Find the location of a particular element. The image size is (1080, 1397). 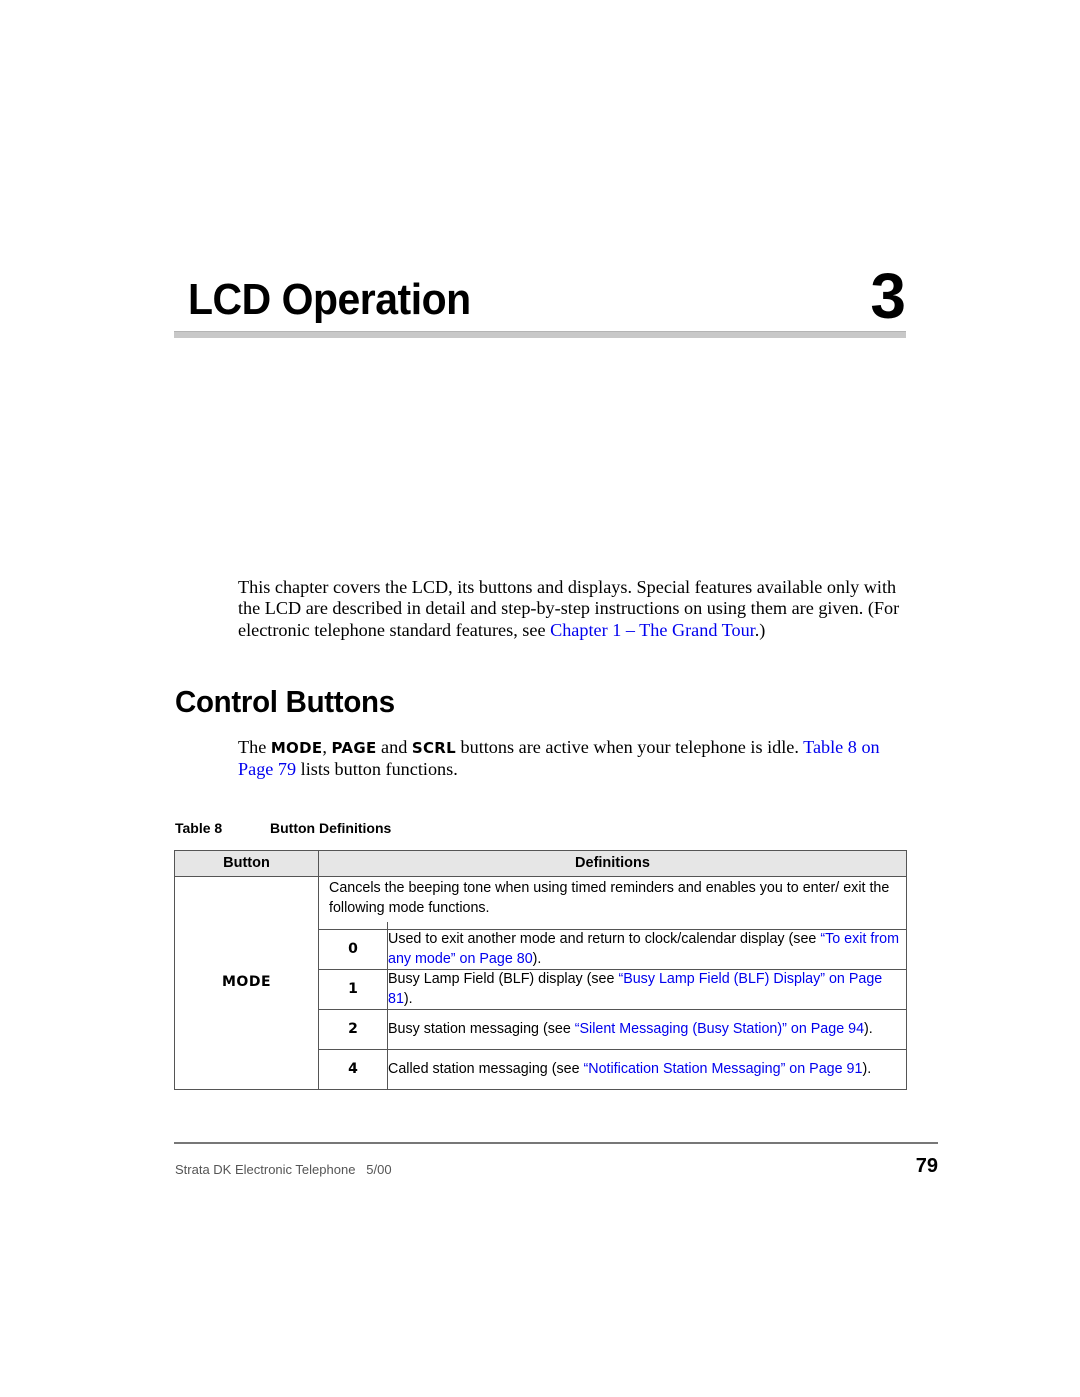

button-cell: MODE is located at coordinates (246, 983).